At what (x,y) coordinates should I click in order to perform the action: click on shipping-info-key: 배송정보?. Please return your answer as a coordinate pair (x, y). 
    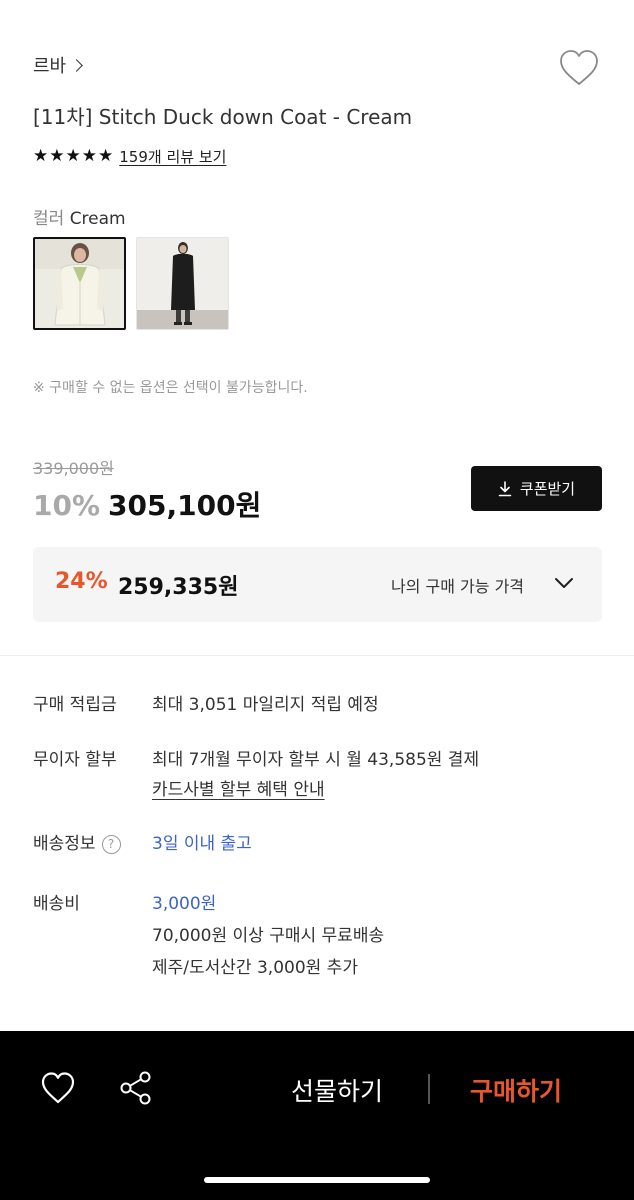
    Looking at the image, I should click on (77, 841).